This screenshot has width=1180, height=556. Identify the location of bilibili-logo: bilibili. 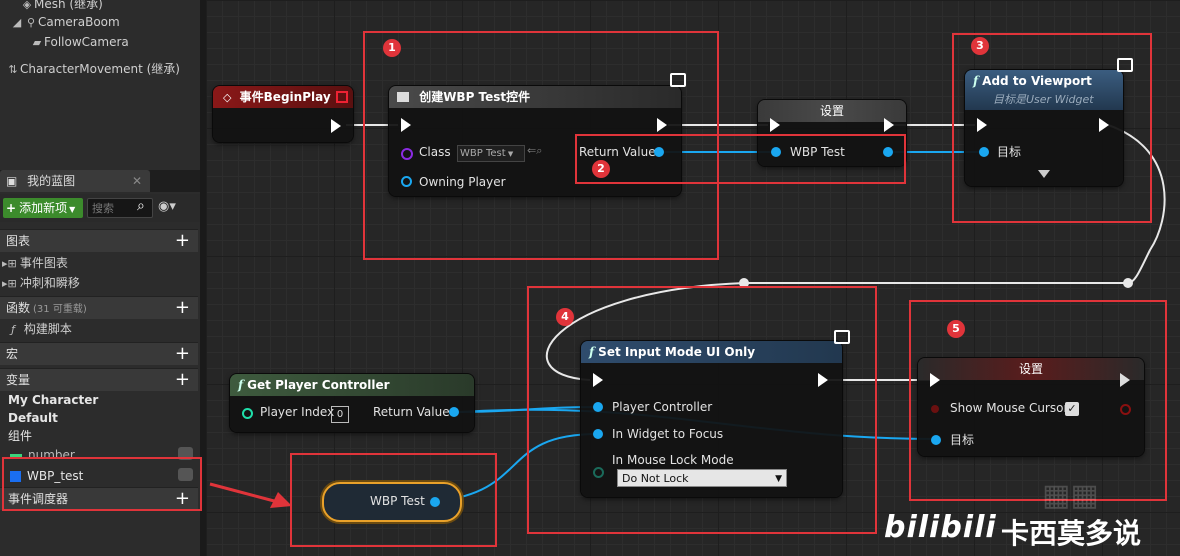
(940, 527).